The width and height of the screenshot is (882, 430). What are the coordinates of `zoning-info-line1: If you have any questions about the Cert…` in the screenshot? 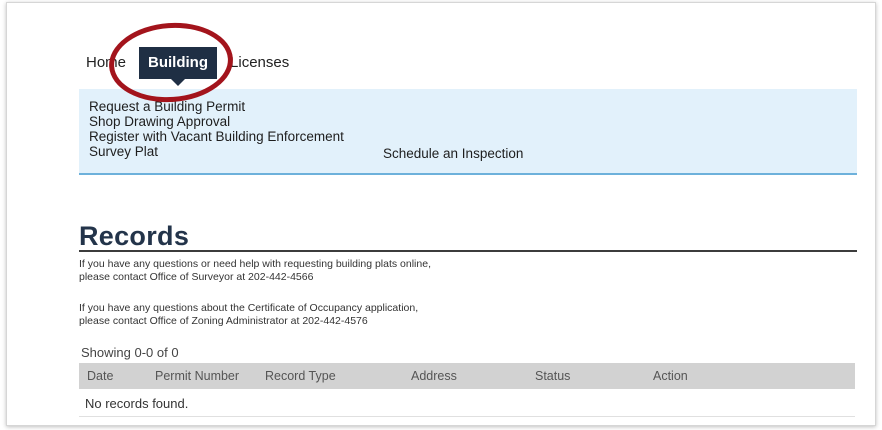 It's located at (249, 308).